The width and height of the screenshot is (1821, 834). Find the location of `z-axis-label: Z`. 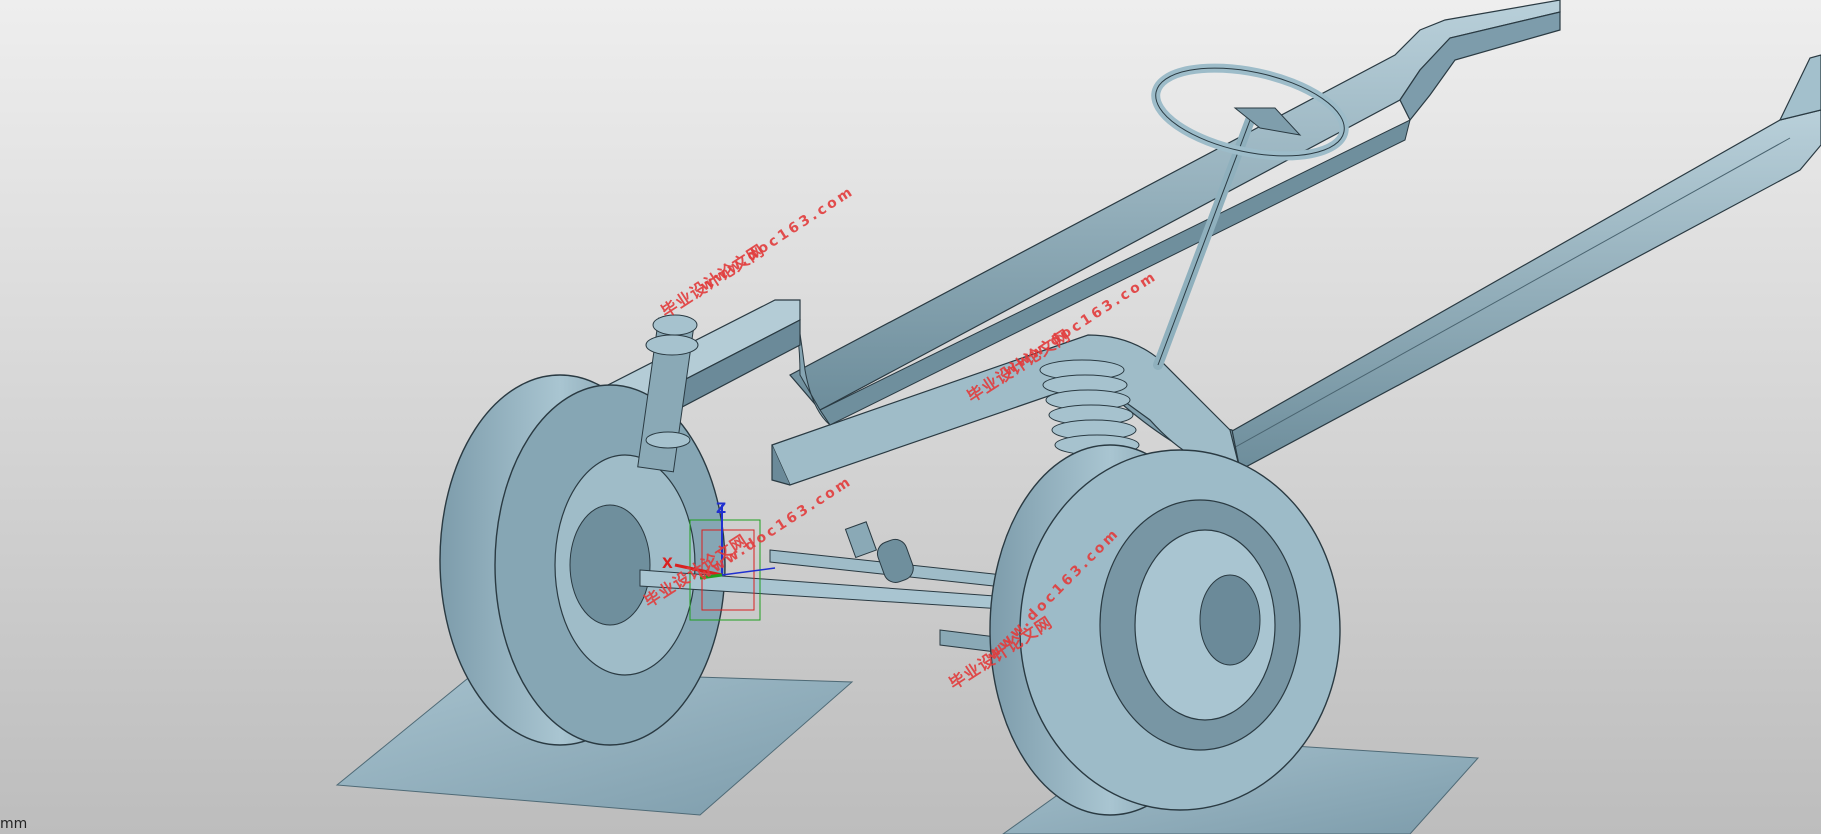

z-axis-label: Z is located at coordinates (721, 509).